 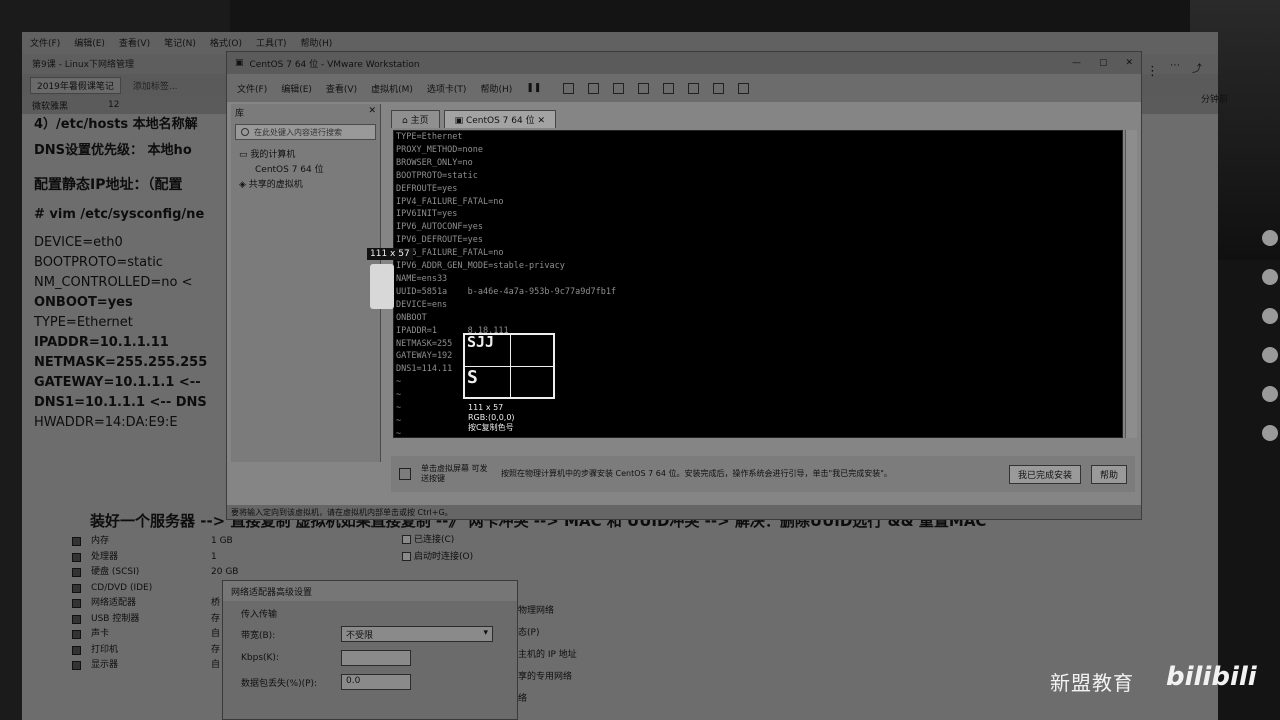 What do you see at coordinates (382, 286) in the screenshot?
I see `selection-region` at bounding box center [382, 286].